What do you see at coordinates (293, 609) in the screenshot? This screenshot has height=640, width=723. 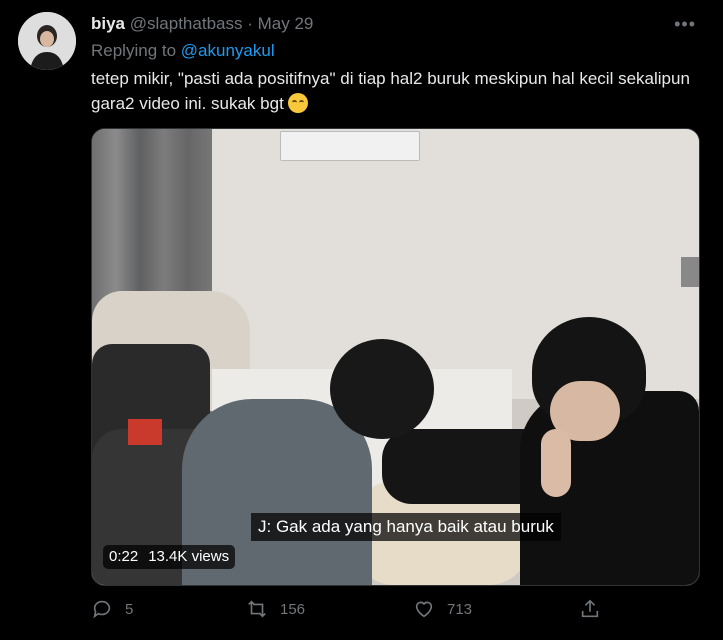 I see `retweet-count: 156` at bounding box center [293, 609].